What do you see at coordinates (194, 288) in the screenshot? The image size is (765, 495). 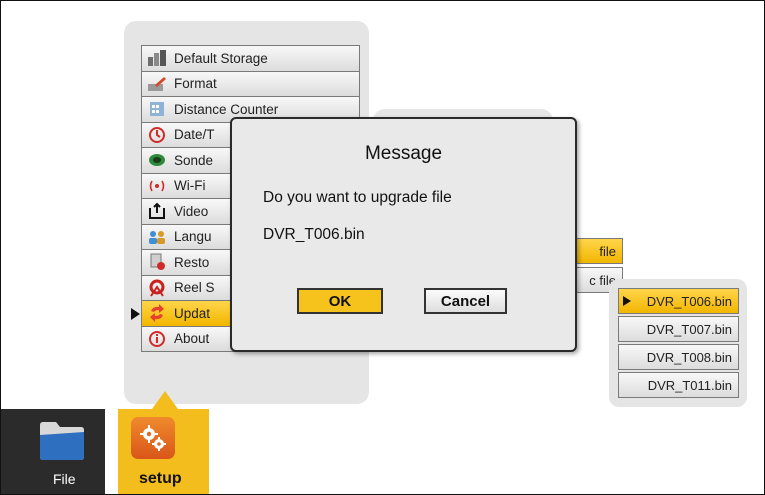 I see `menu-item-label: Reel S` at bounding box center [194, 288].